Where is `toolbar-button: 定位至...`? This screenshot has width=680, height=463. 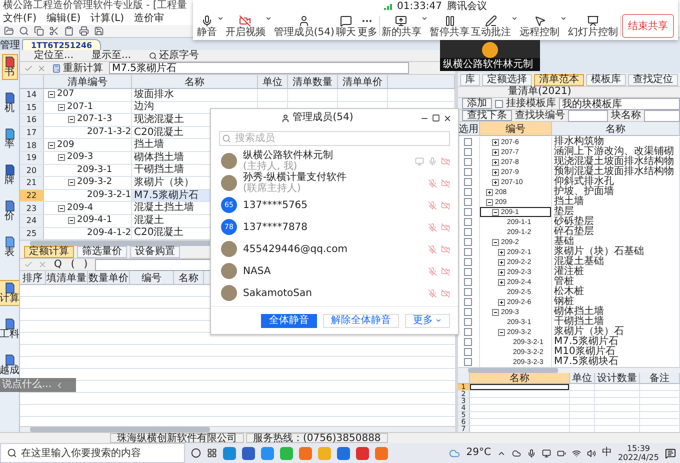
toolbar-button: 定位至... is located at coordinates (54, 55).